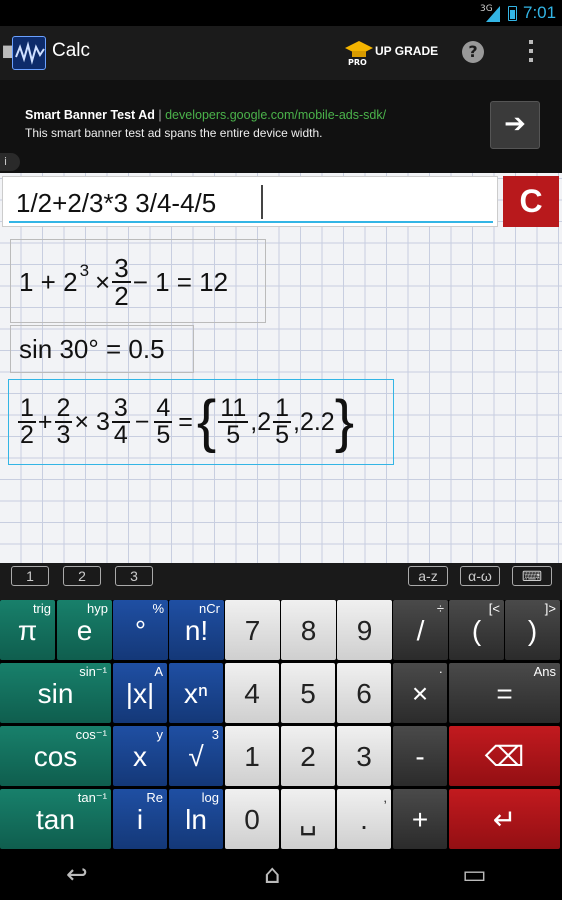 The width and height of the screenshot is (562, 900). I want to click on minus-sign: −, so click(142, 421).